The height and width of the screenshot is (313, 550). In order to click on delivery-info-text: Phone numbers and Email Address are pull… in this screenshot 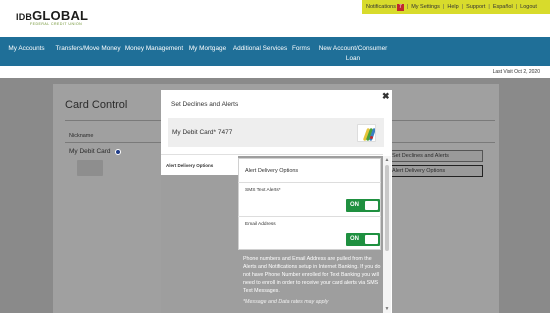, I will do `click(312, 275)`.